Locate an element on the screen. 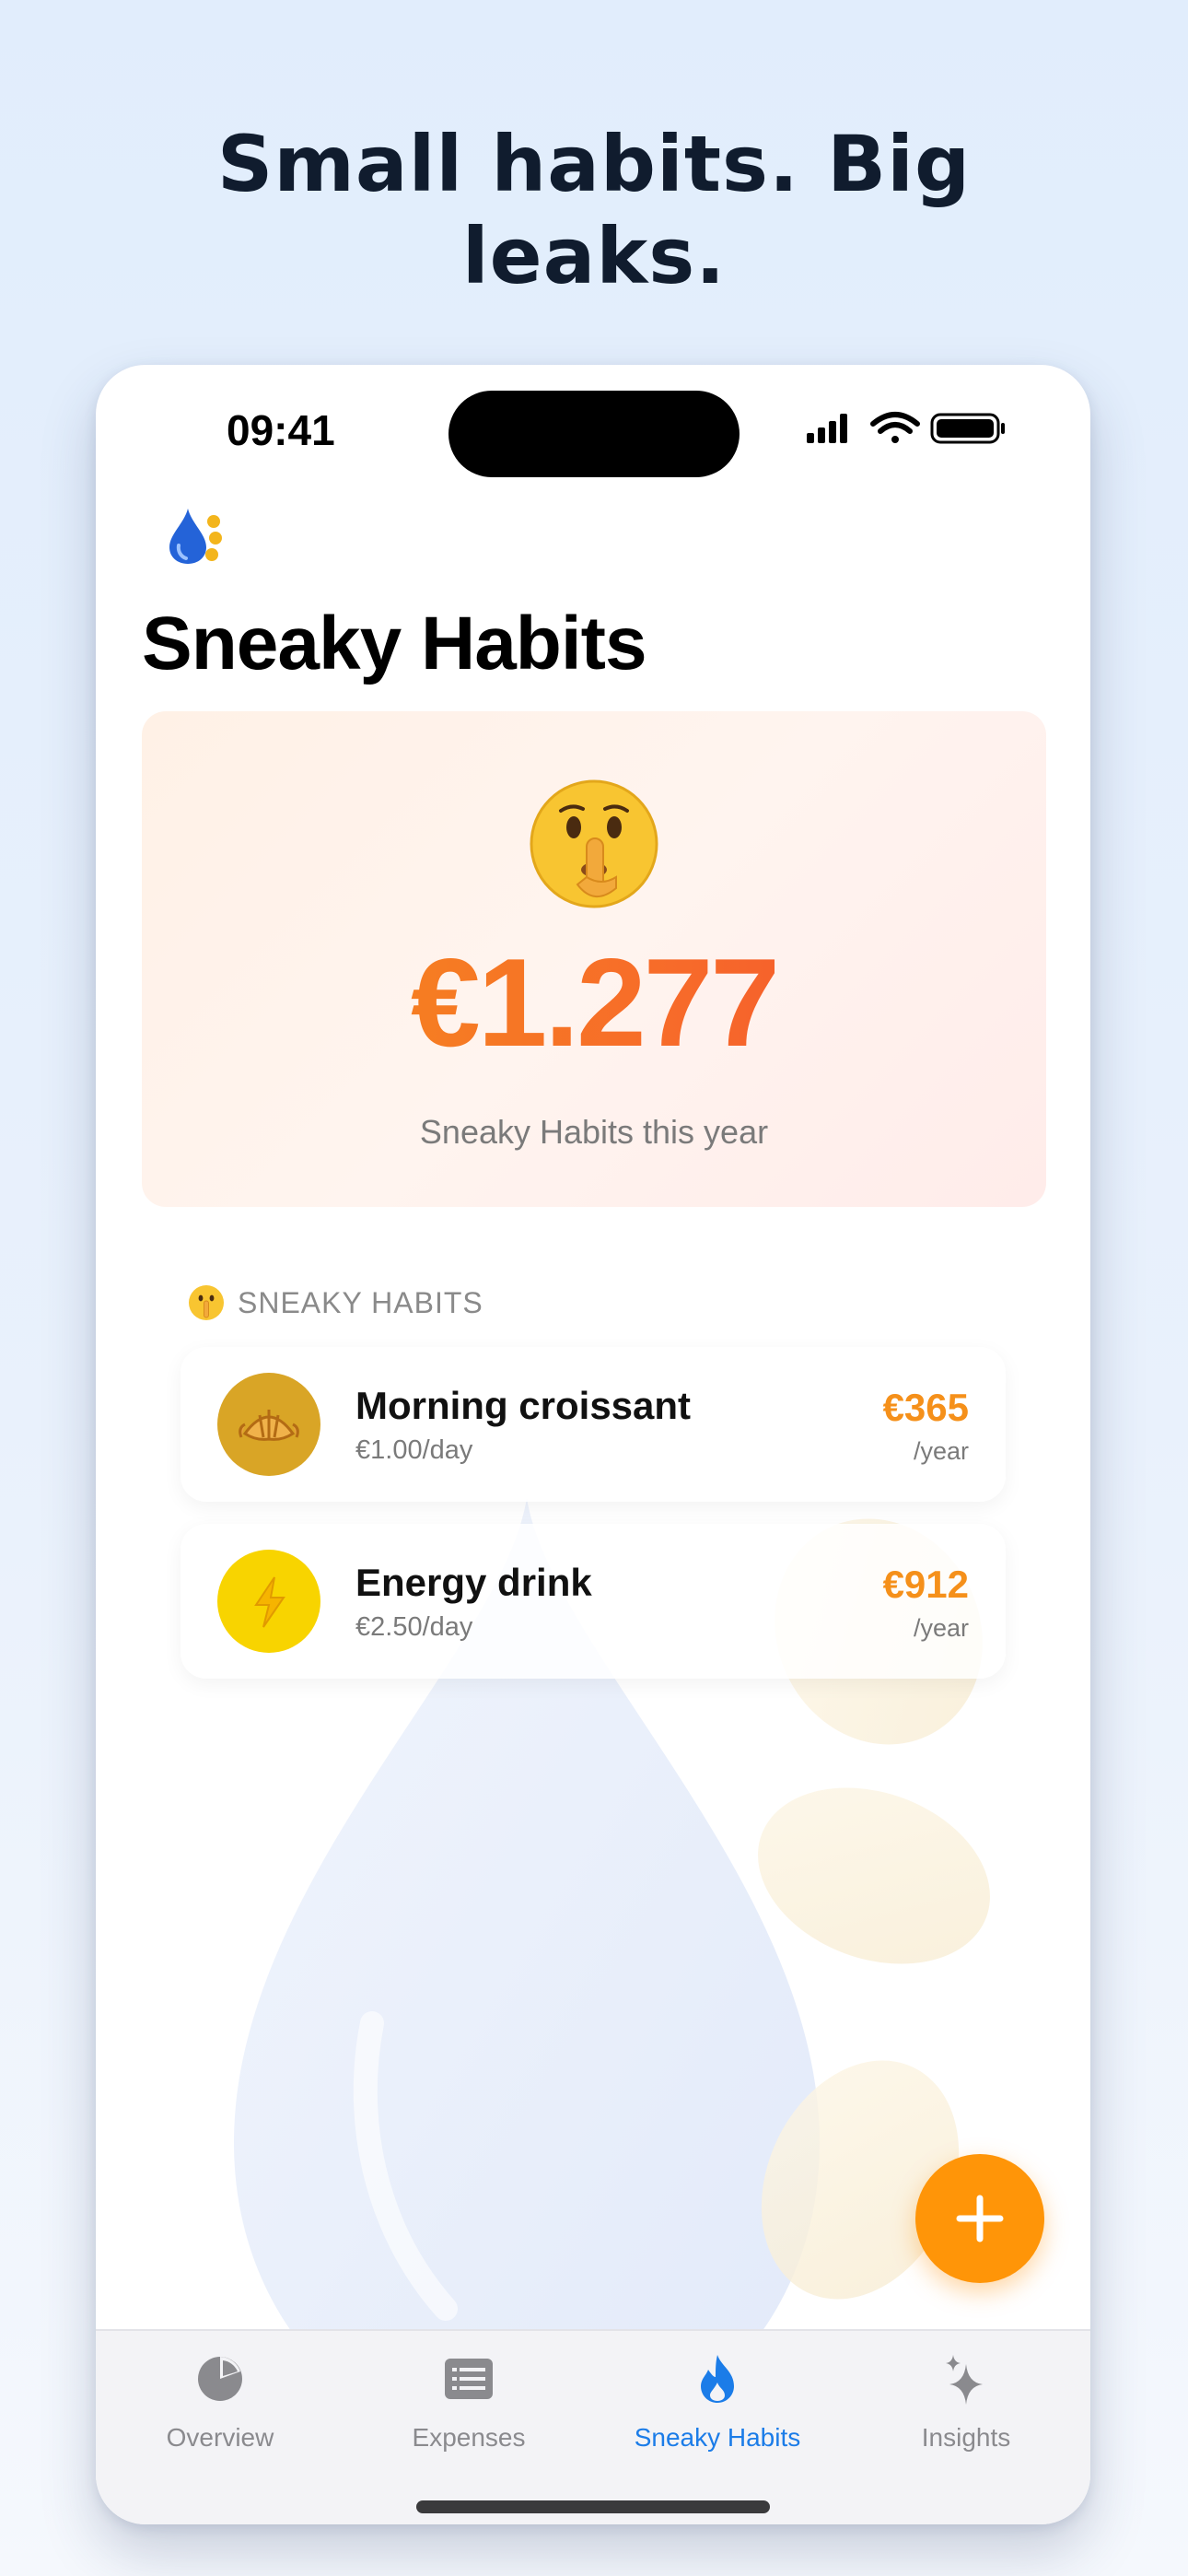 Image resolution: width=1188 pixels, height=2576 pixels. habit-card: Morning croissant €1.00/day €365 /year is located at coordinates (593, 1424).